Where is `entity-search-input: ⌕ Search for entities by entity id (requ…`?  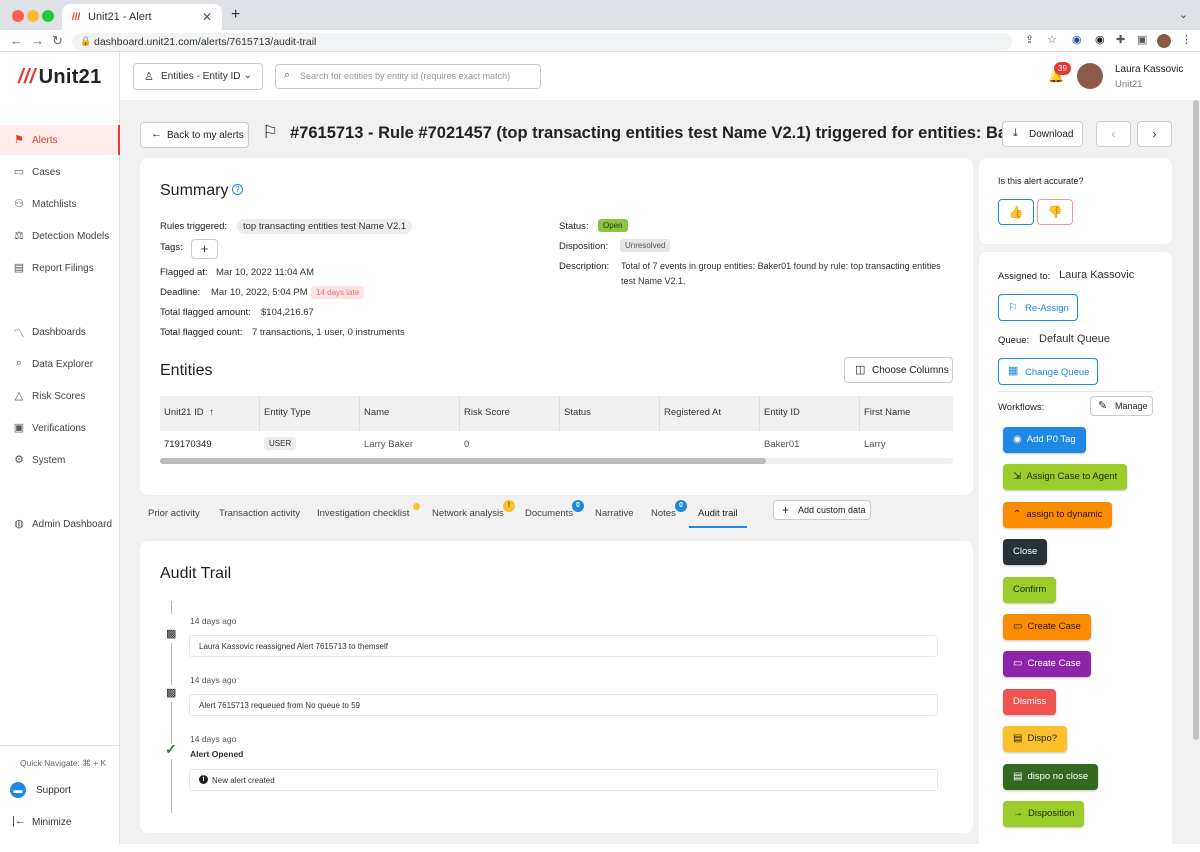 entity-search-input: ⌕ Search for entities by entity id (requ… is located at coordinates (408, 76).